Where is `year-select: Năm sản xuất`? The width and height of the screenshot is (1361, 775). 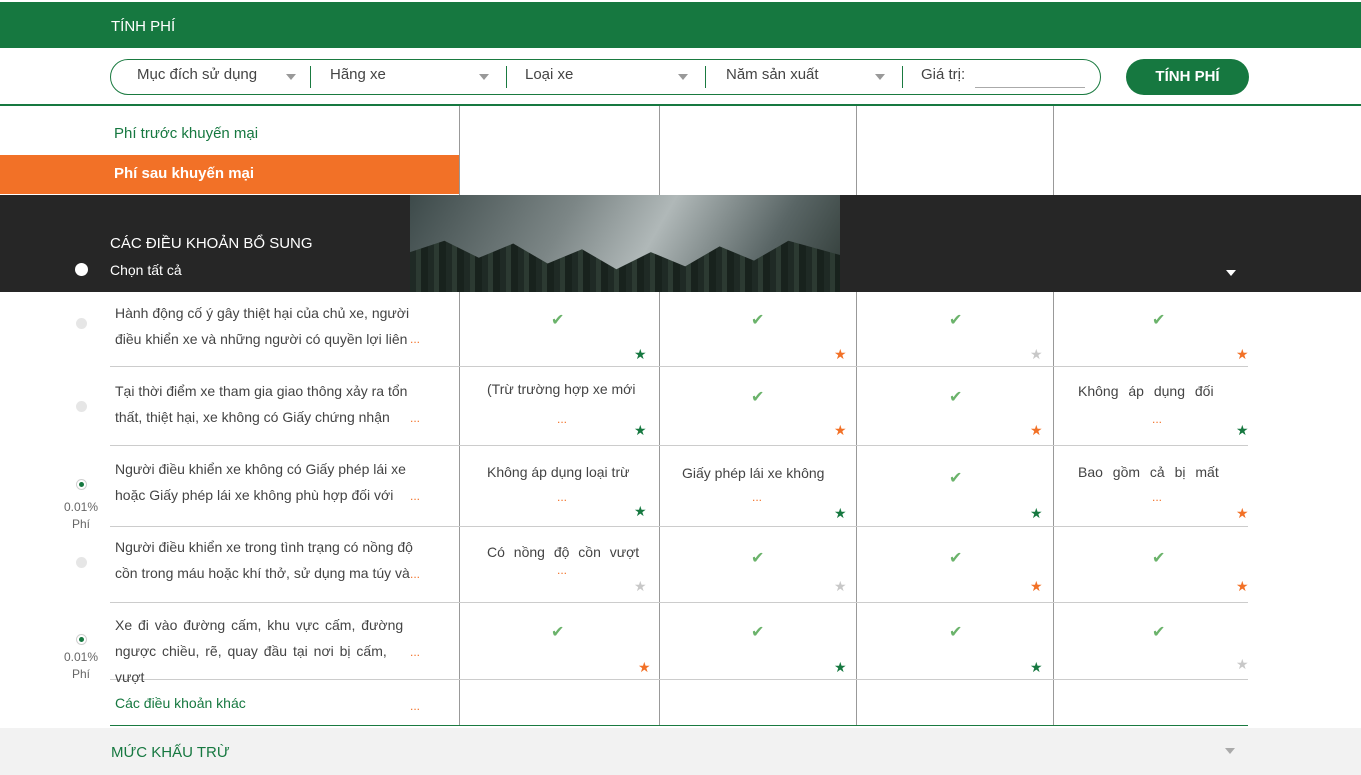 year-select: Năm sản xuất is located at coordinates (772, 74).